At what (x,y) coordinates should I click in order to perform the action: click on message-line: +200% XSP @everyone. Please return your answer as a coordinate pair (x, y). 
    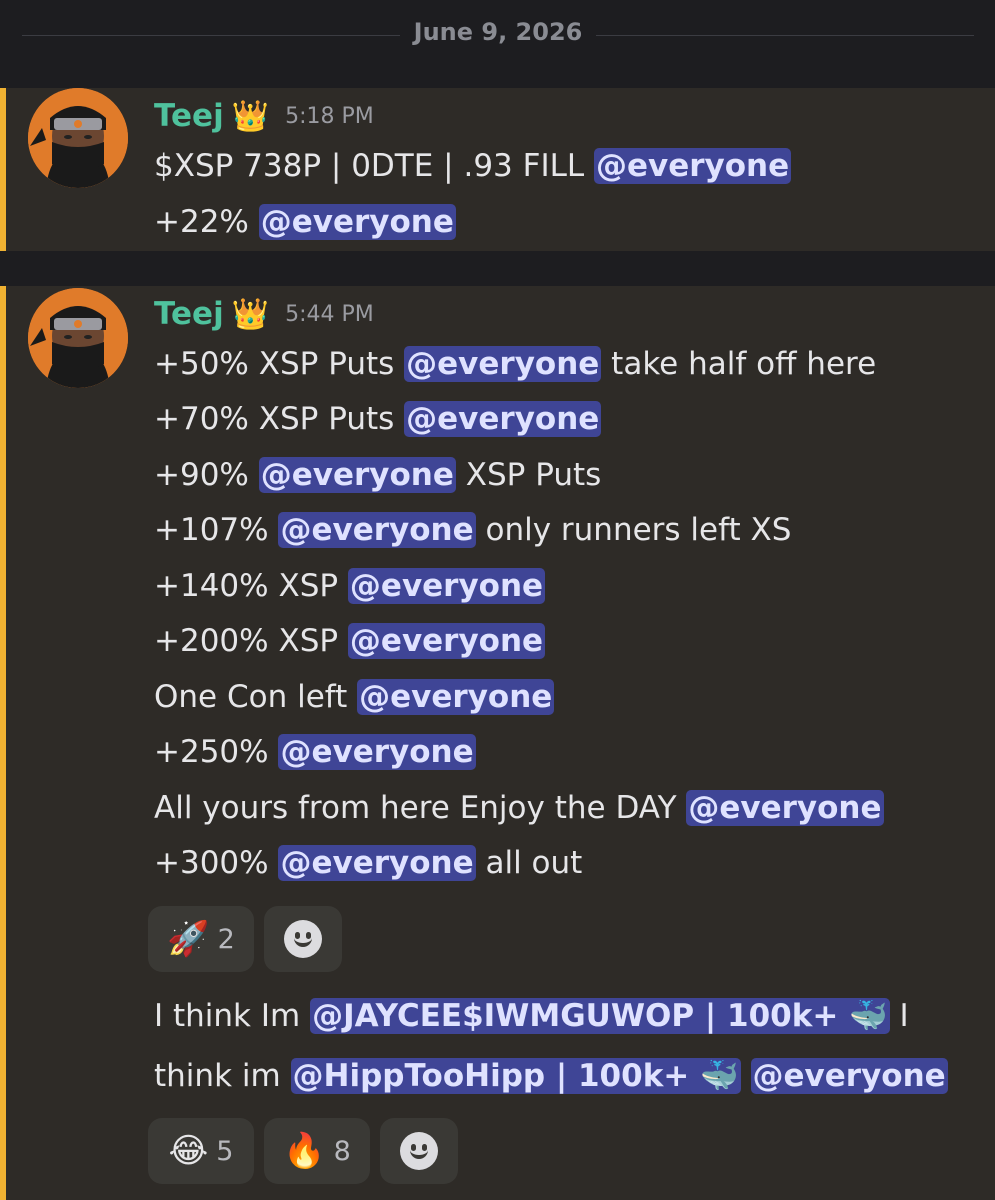
    Looking at the image, I should click on (350, 641).